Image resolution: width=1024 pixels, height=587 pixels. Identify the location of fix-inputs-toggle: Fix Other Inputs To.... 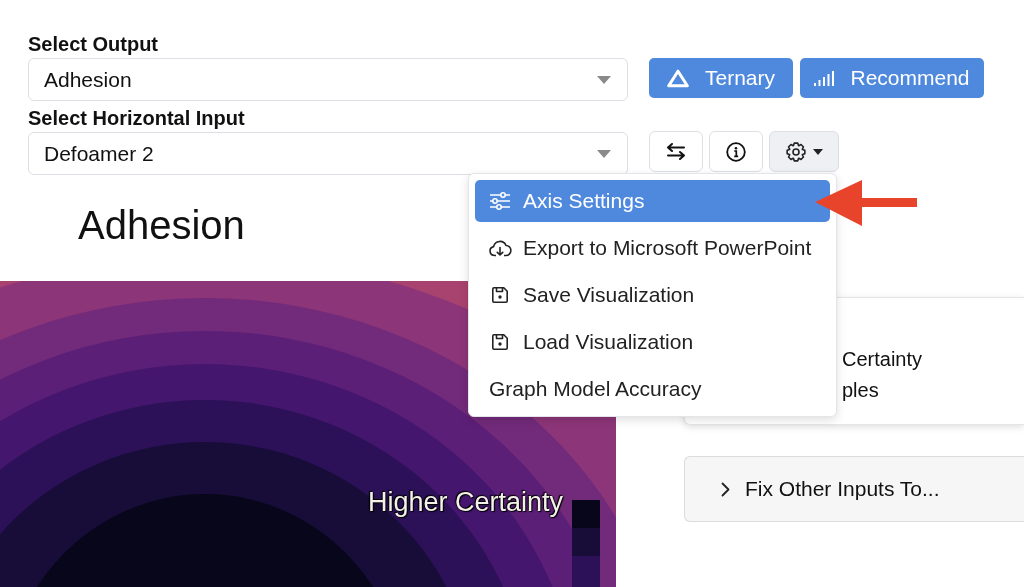
(854, 489).